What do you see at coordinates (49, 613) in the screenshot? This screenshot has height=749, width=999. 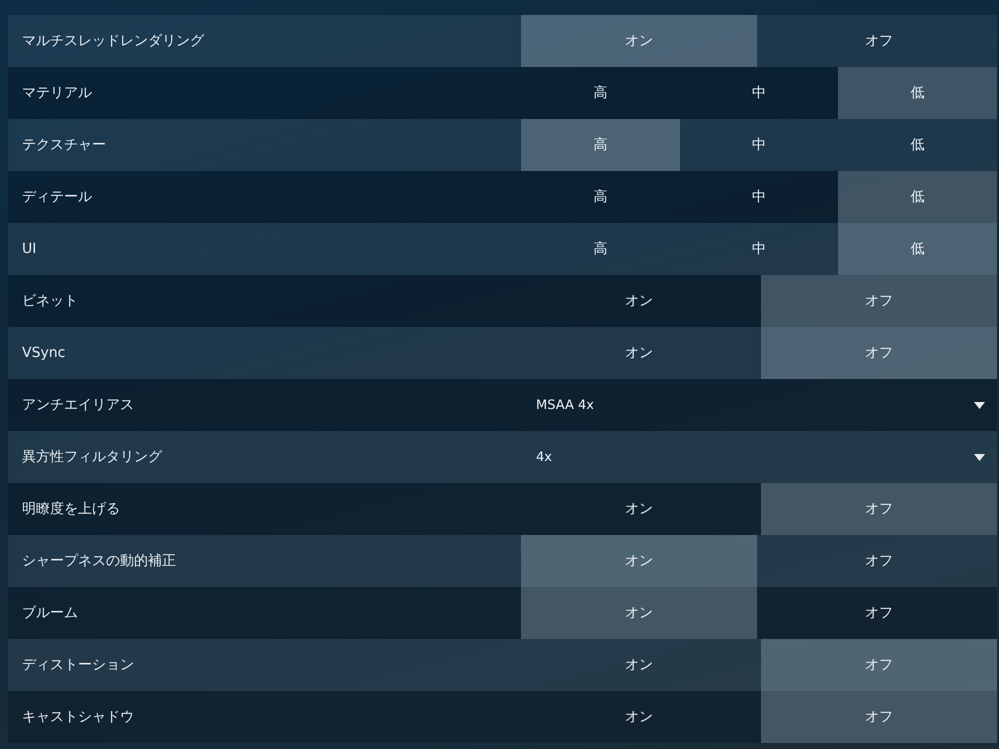 I see `setting-label: ブルーム` at bounding box center [49, 613].